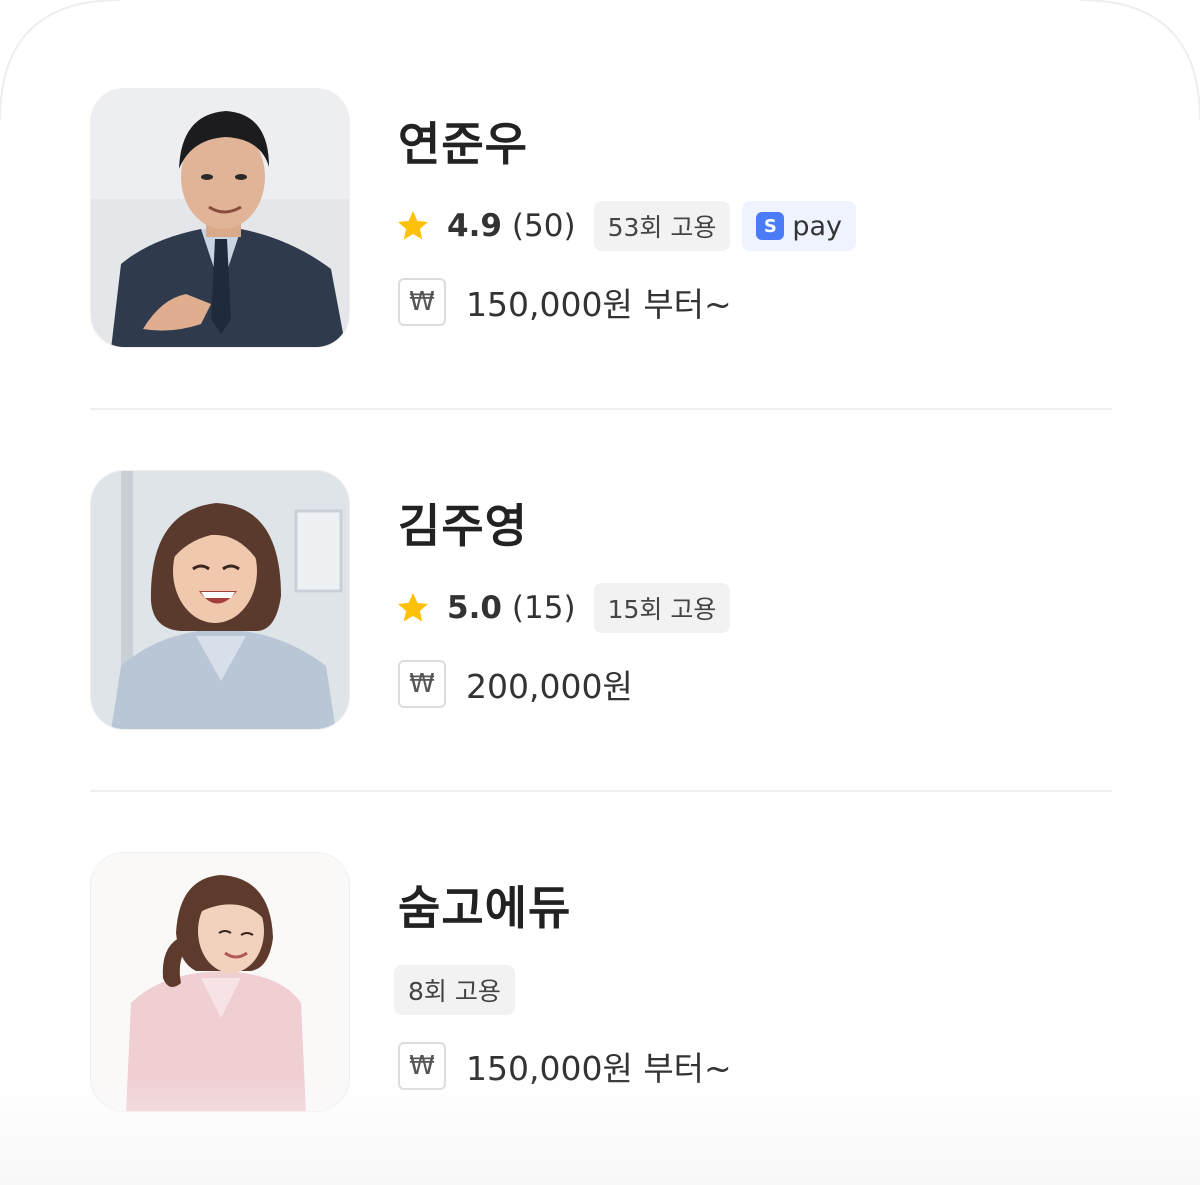 The width and height of the screenshot is (1200, 1185). I want to click on hire-count-badge: 8회 고용, so click(454, 990).